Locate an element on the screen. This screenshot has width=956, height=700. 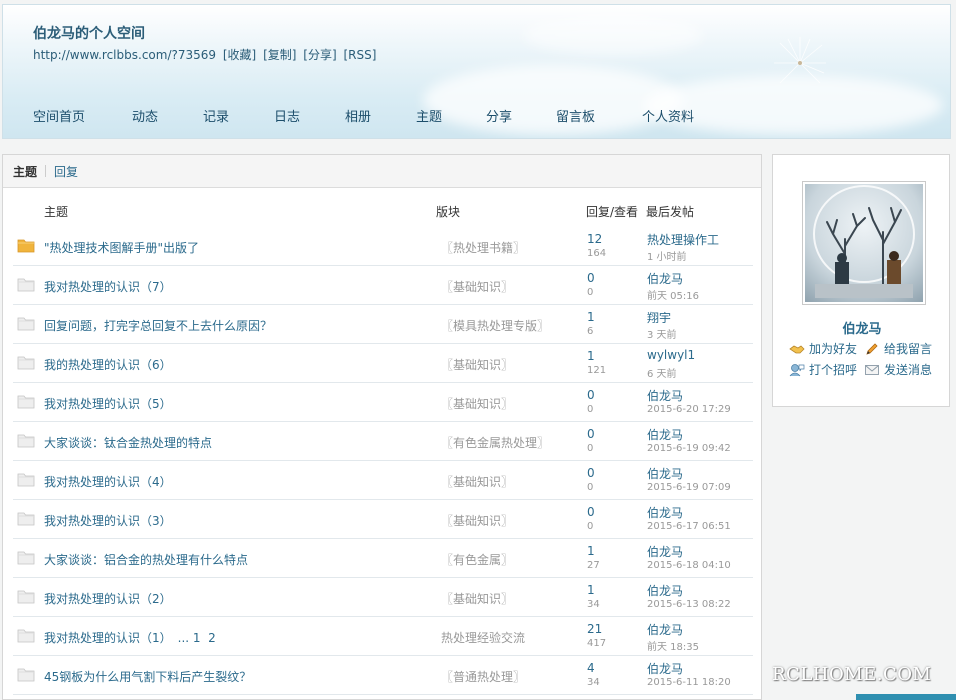
thread-forum: 〖普通热处理〗 is located at coordinates (483, 676).